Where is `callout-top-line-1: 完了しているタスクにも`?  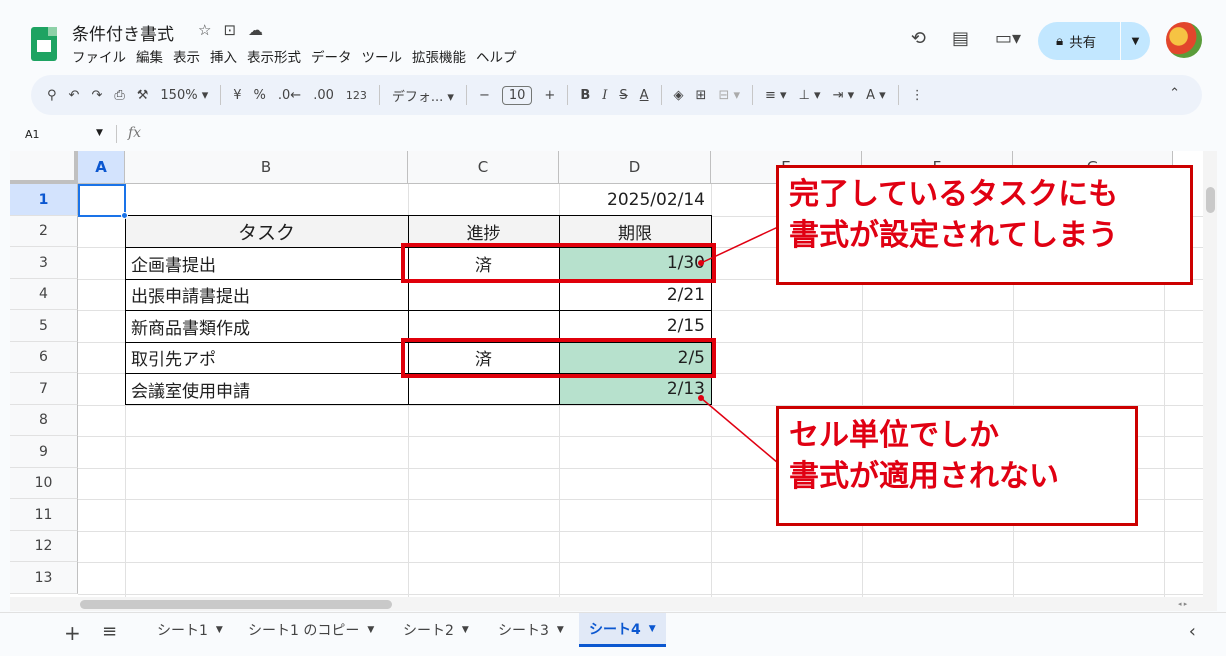
callout-top-line-1: 完了しているタスクにも is located at coordinates (954, 194).